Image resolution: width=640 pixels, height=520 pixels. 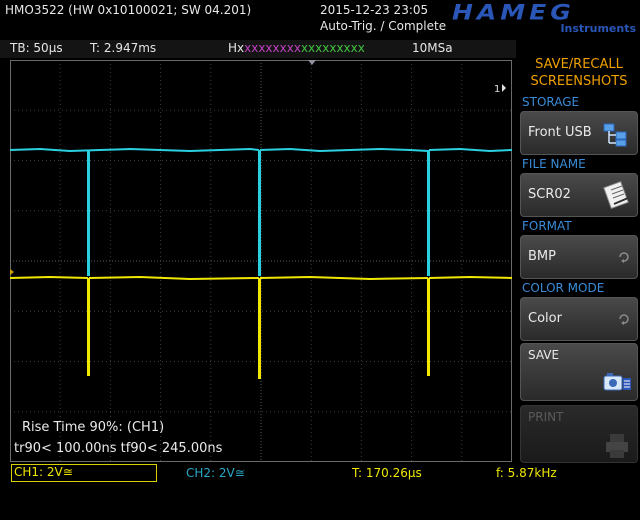 What do you see at coordinates (43, 472) in the screenshot?
I see `ch1-scale: CH1: 2V≅` at bounding box center [43, 472].